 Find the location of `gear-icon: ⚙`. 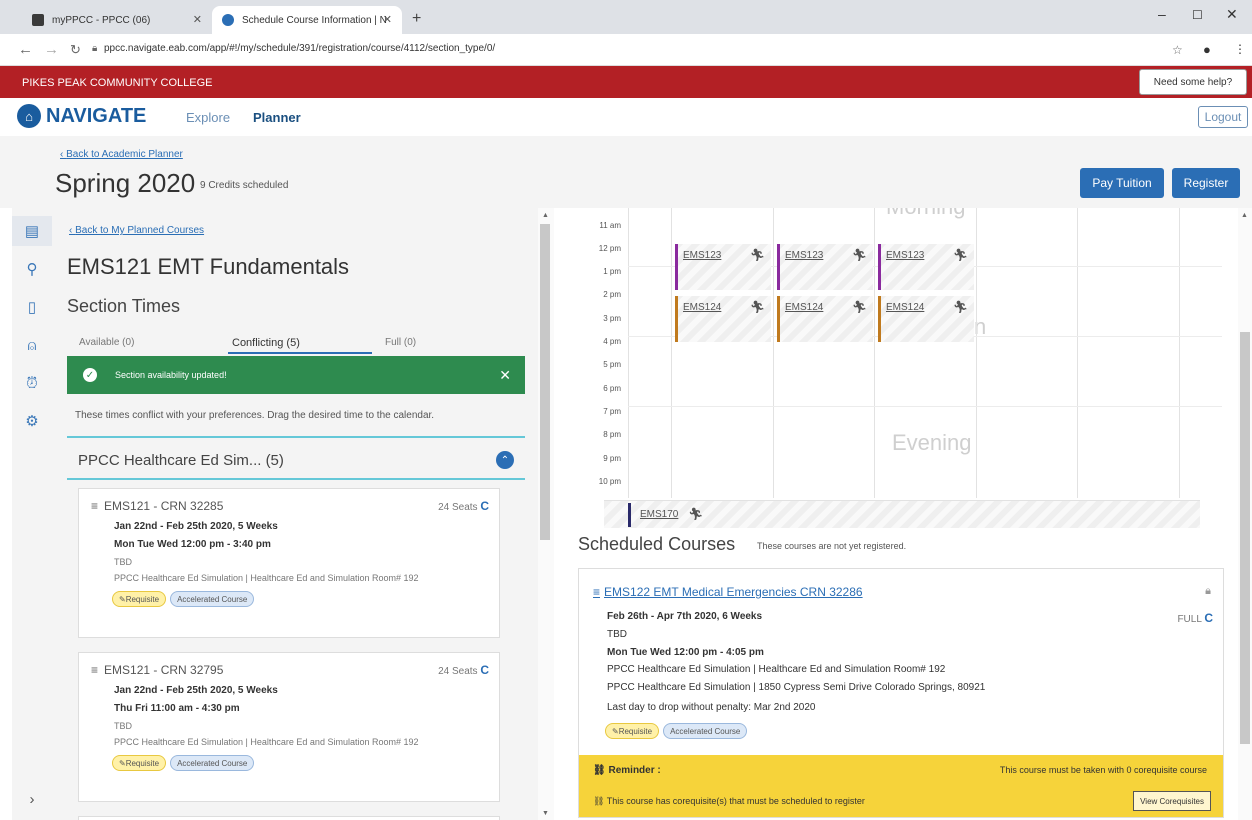

gear-icon: ⚙ is located at coordinates (32, 421).